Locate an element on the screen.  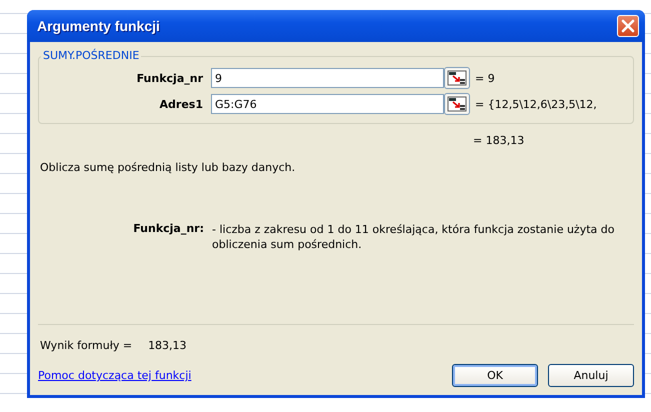
close-icon is located at coordinates (628, 26).